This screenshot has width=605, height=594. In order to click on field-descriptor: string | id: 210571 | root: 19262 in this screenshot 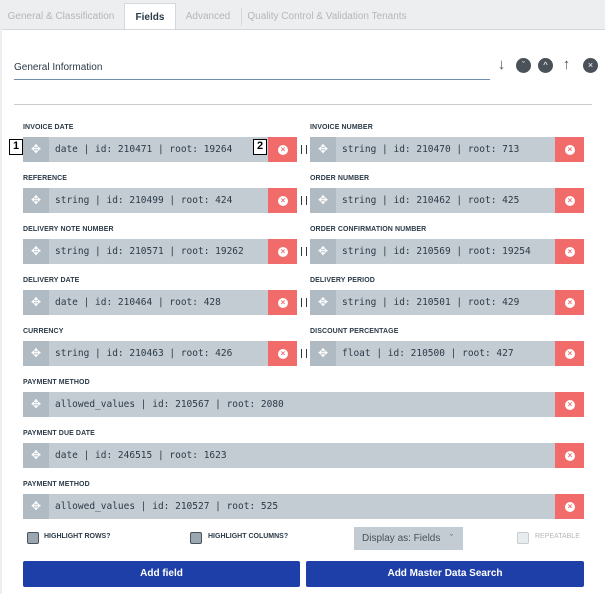, I will do `click(149, 251)`.